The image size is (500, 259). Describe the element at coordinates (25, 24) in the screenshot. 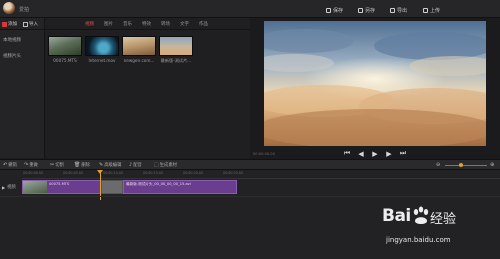

I see `import-icon` at that location.